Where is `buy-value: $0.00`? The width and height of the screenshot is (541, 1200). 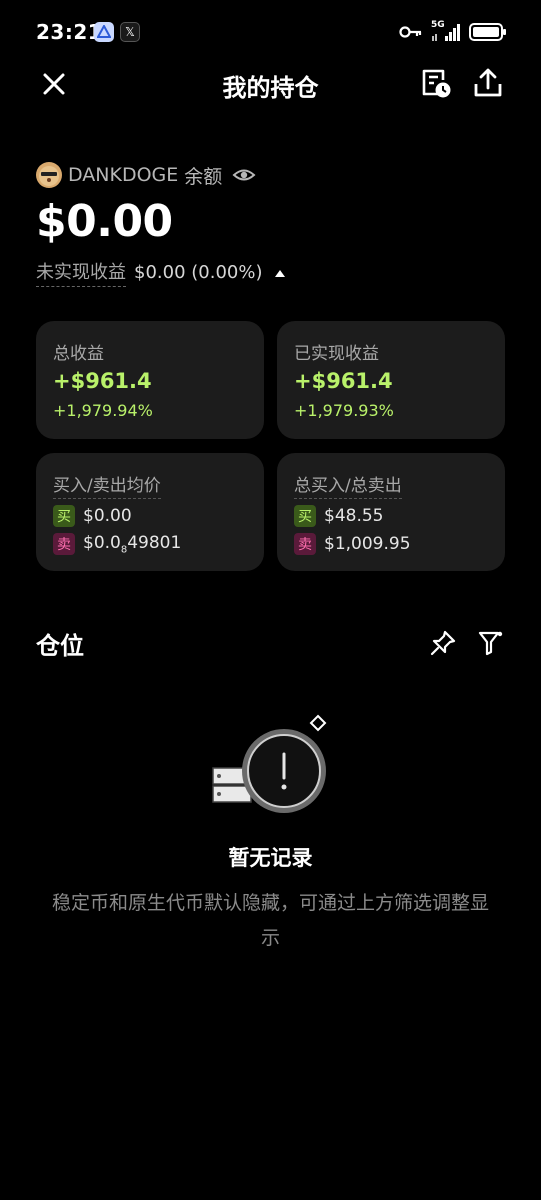
buy-value: $0.00 is located at coordinates (107, 516).